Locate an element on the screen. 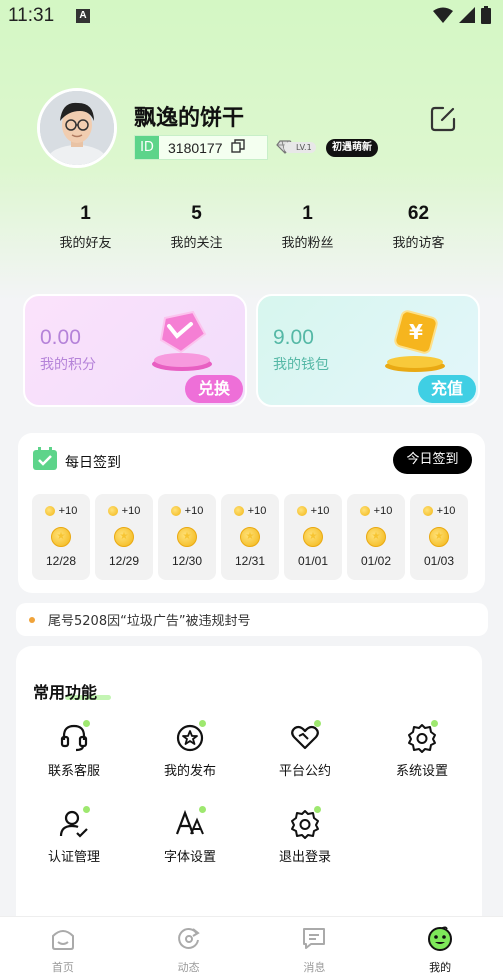  user-check-icon is located at coordinates (74, 823).